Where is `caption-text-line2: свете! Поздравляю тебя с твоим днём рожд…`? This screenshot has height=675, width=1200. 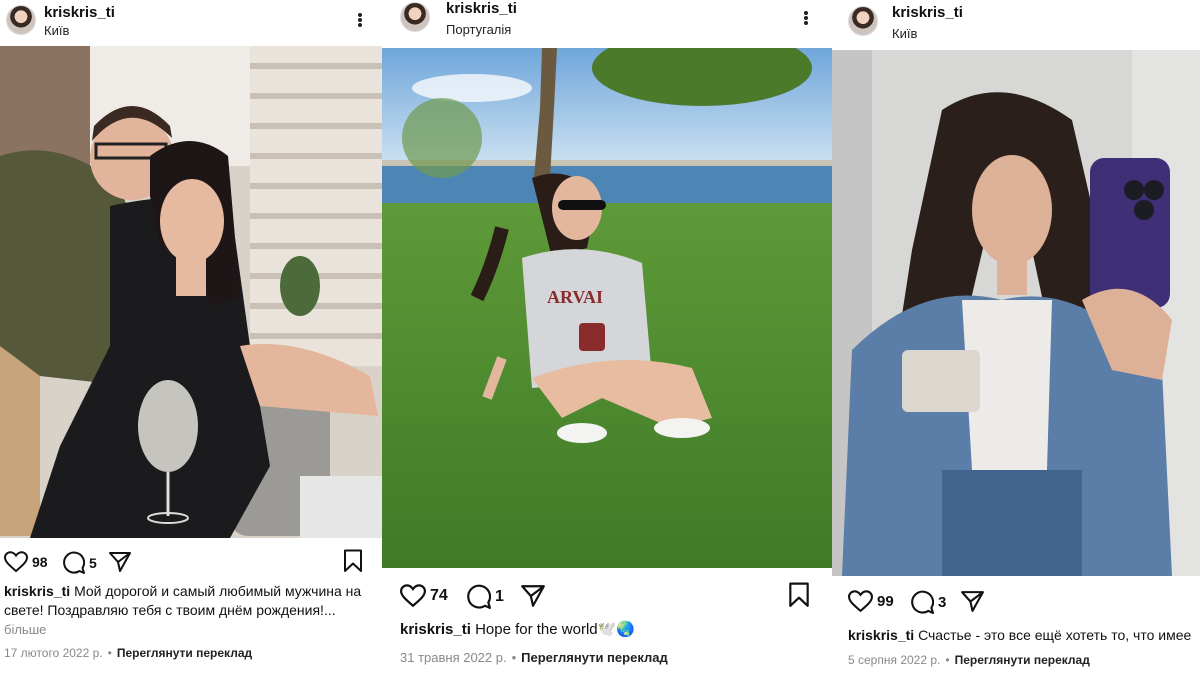
caption-text-line2: свете! Поздравляю тебя с твоим днём рожд… is located at coordinates (170, 610).